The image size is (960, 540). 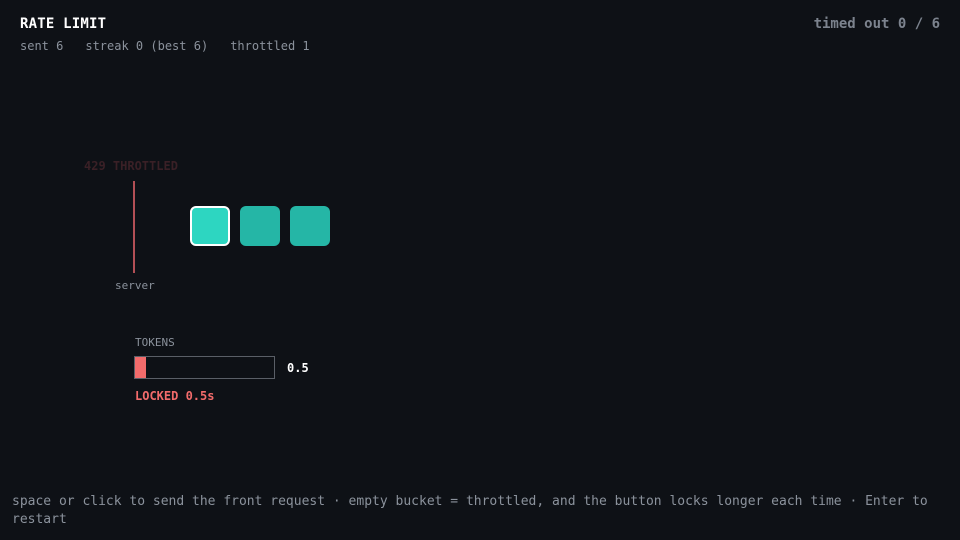 What do you see at coordinates (876, 24) in the screenshot?
I see `timed-out-counter: timed out 0 / 6` at bounding box center [876, 24].